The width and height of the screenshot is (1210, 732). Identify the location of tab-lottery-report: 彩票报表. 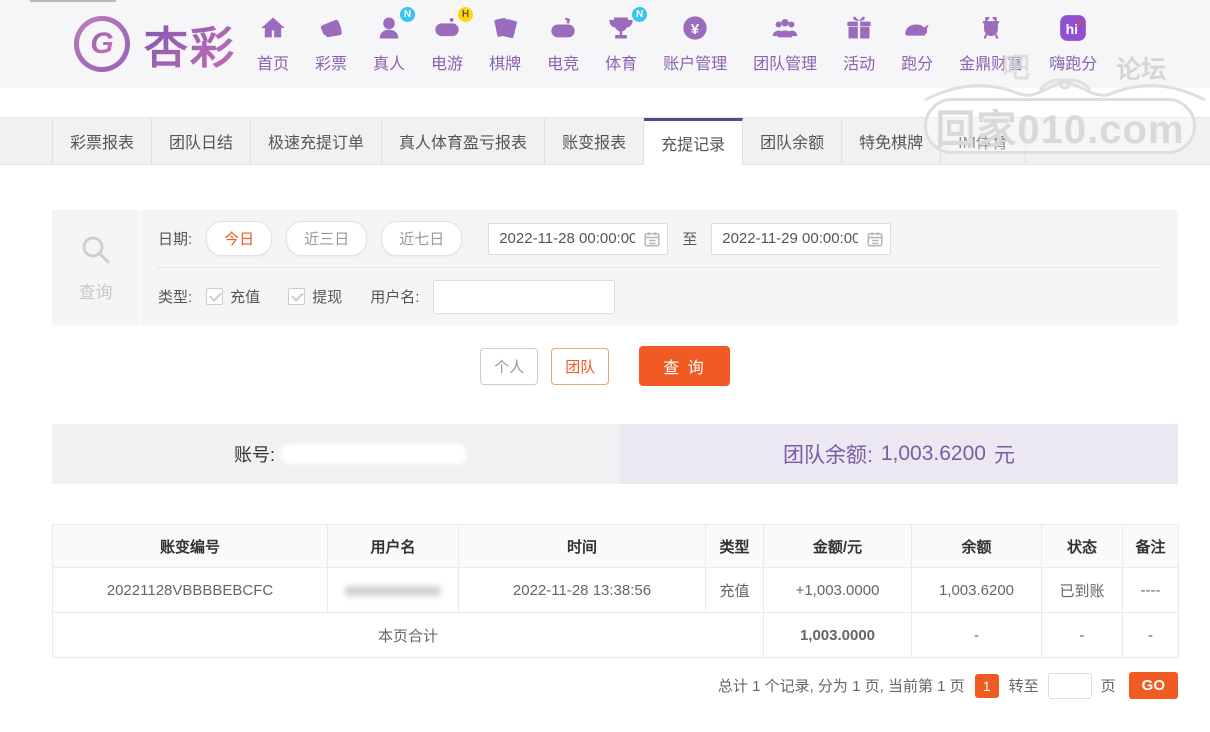
(102, 141).